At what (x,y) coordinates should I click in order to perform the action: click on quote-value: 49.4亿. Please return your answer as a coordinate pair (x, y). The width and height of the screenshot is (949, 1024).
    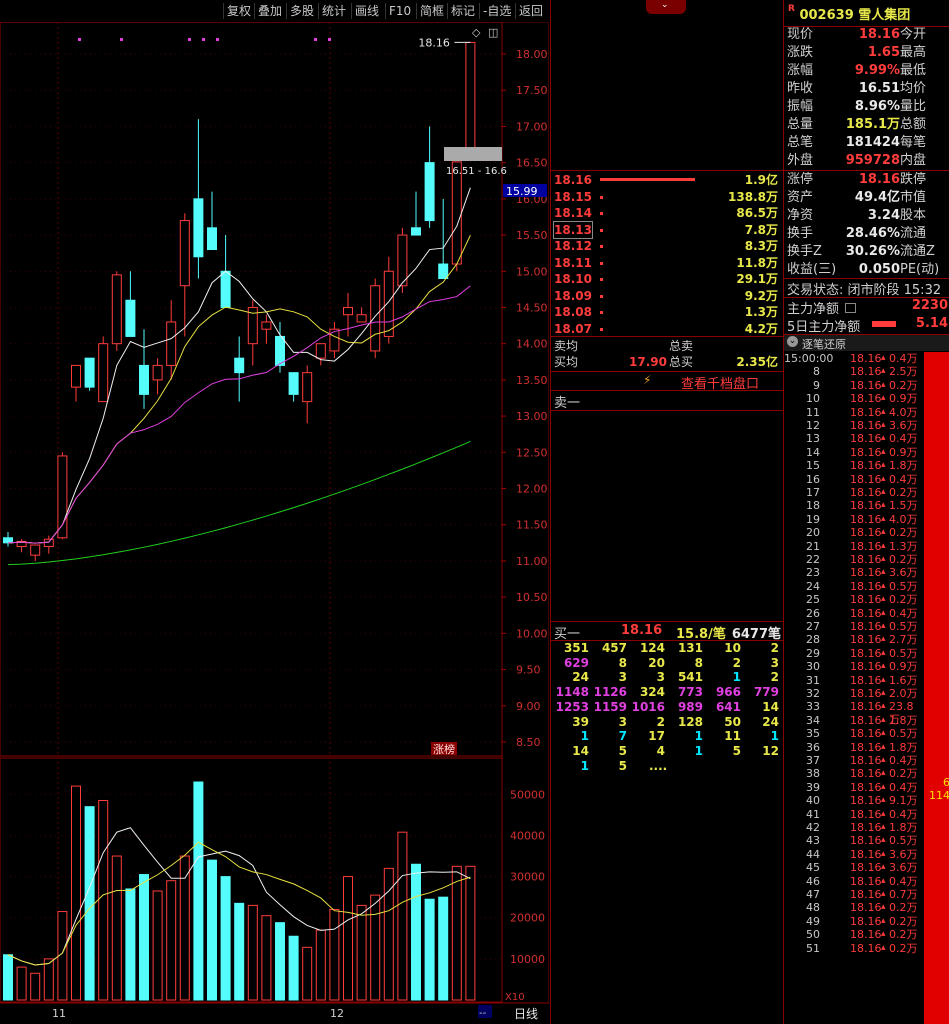
    Looking at the image, I should click on (877, 197).